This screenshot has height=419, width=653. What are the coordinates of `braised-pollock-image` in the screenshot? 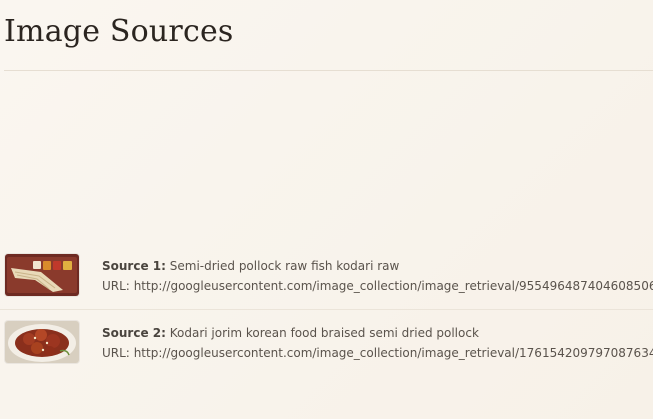 It's located at (42, 342).